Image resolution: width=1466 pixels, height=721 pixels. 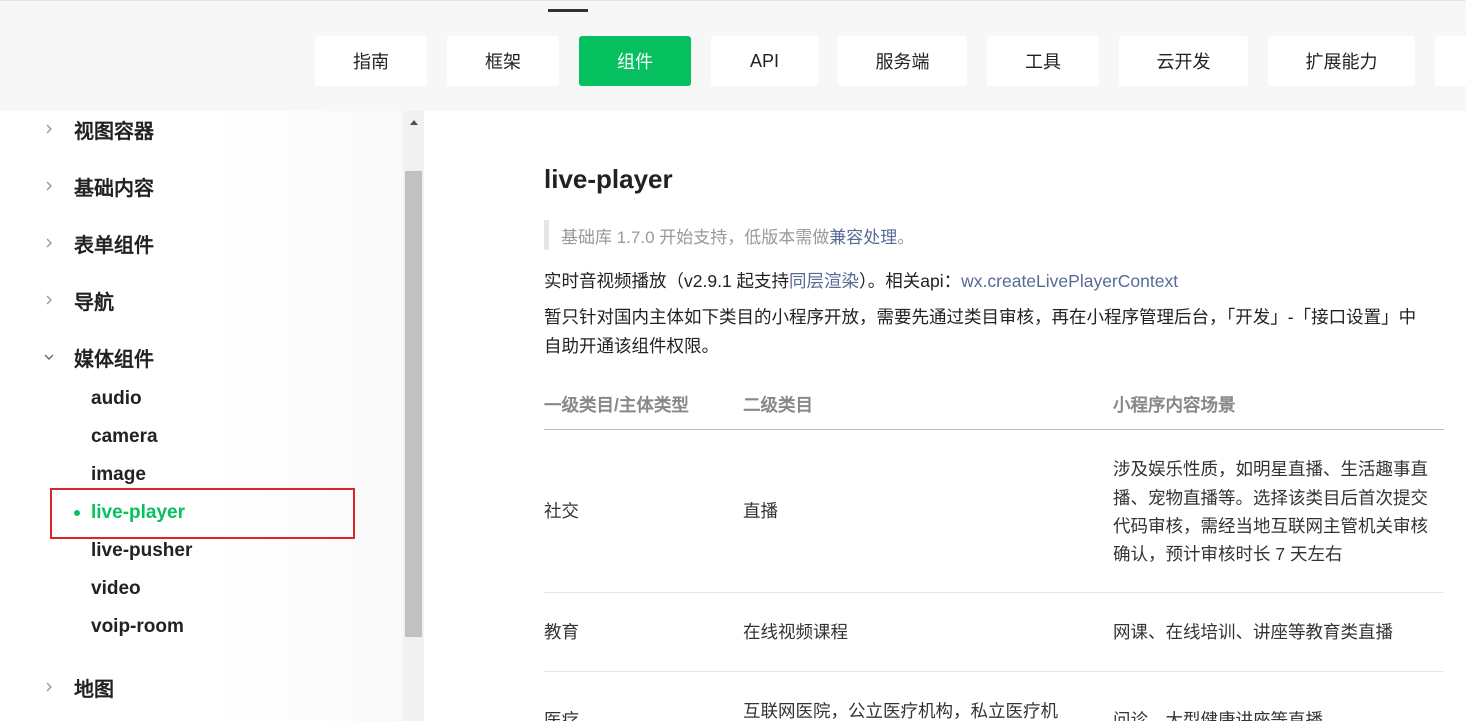 I want to click on table-header-subcategory: 二级类目, so click(x=778, y=405).